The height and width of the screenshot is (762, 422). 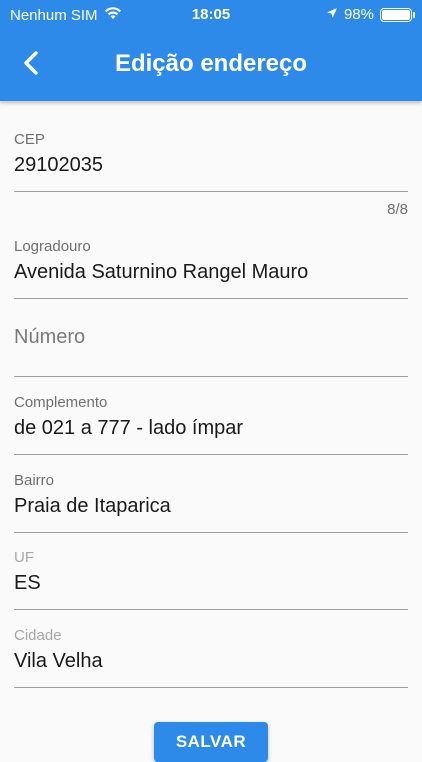 I want to click on cep-underline, so click(x=211, y=191).